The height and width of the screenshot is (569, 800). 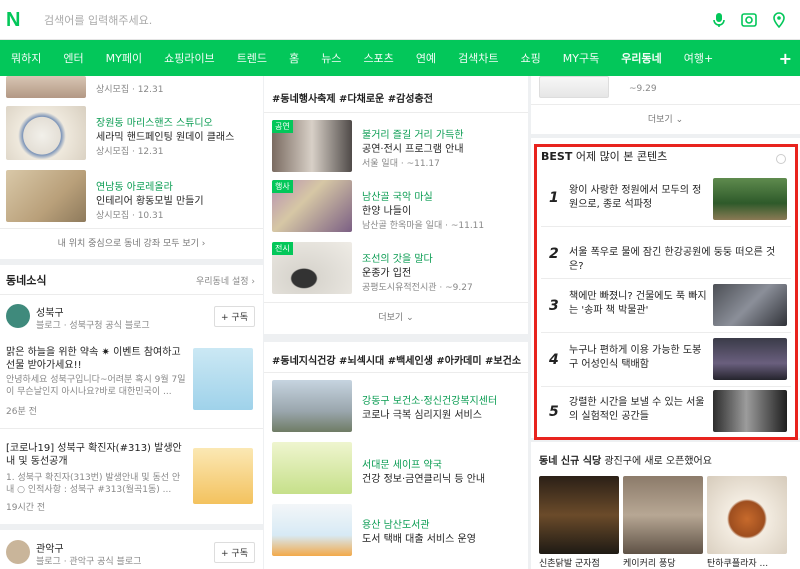 I want to click on festival-thumbnail: 행사, so click(x=312, y=206).